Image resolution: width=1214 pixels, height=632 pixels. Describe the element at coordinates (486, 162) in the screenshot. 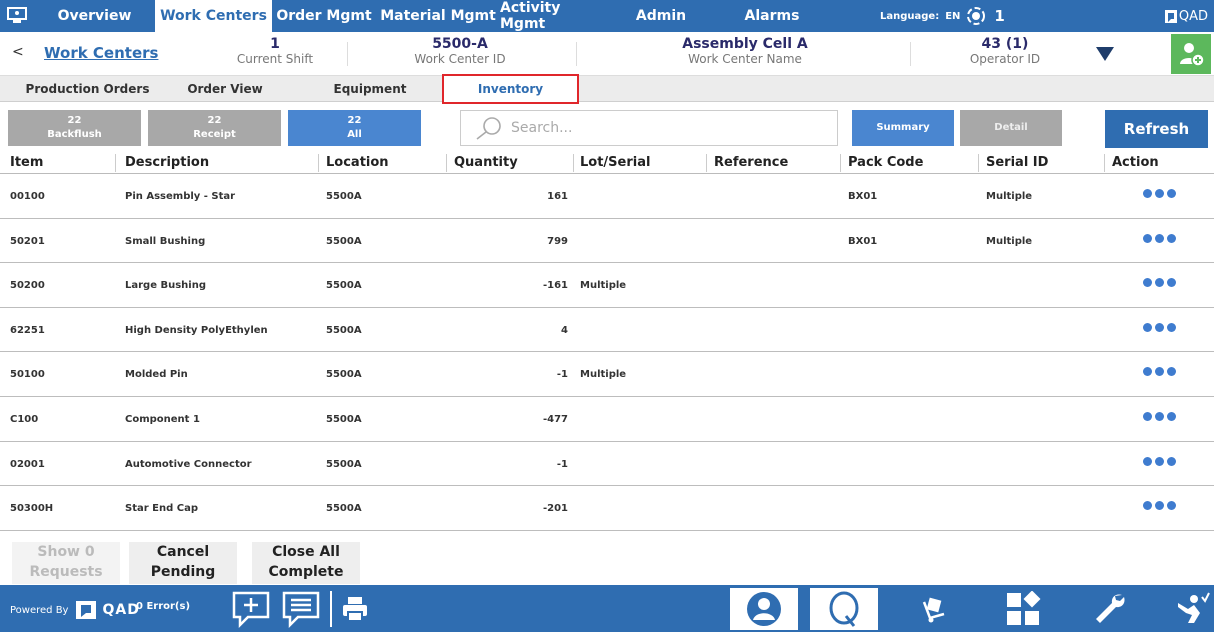

I see `col-quantity: Quantity` at that location.